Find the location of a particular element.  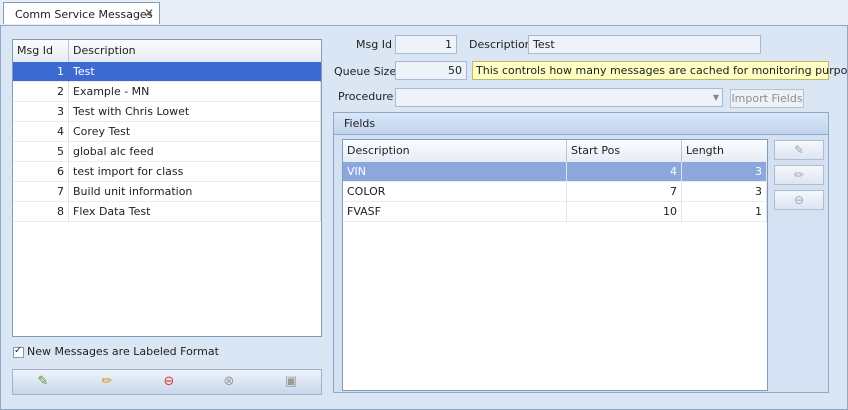

column-header-description: Description is located at coordinates (195, 51).